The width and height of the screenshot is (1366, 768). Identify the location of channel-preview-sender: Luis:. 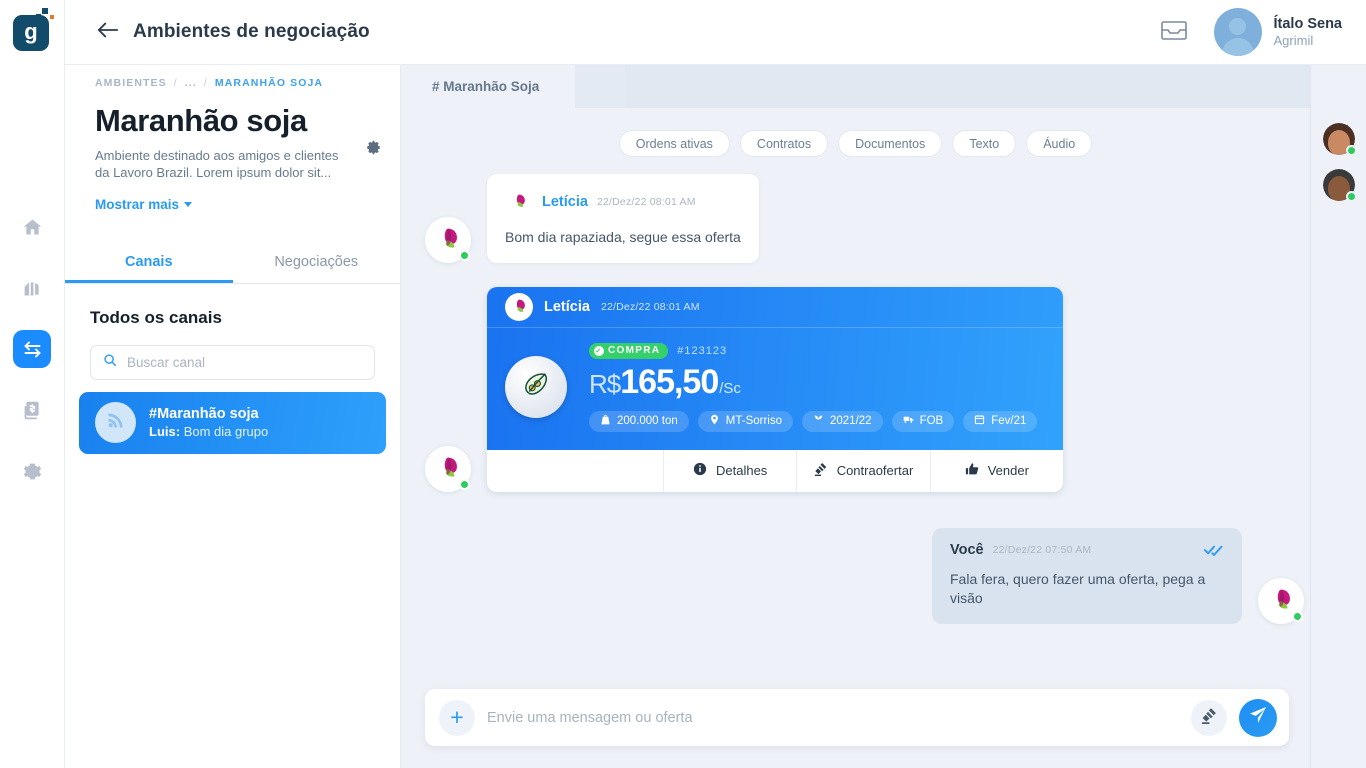
(165, 431).